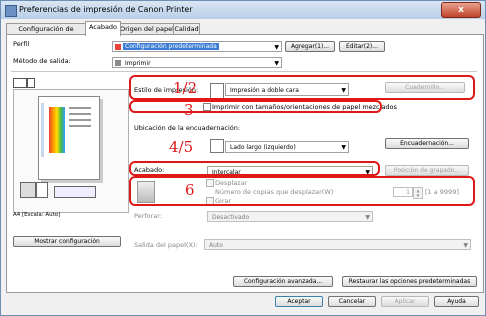 Image resolution: width=486 pixels, height=316 pixels. I want to click on close-button: x, so click(461, 10).